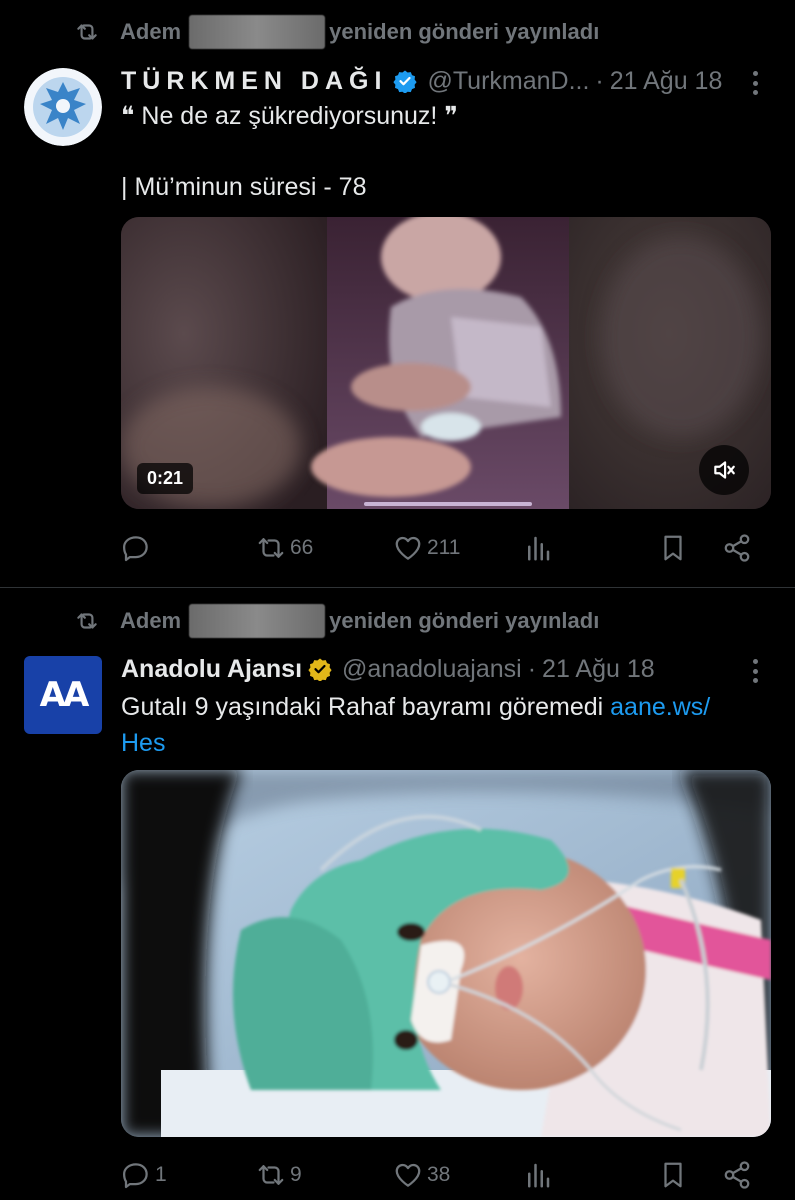 This screenshot has width=795, height=1200. What do you see at coordinates (211, 669) in the screenshot?
I see `author-name: Anadolu Ajansı` at bounding box center [211, 669].